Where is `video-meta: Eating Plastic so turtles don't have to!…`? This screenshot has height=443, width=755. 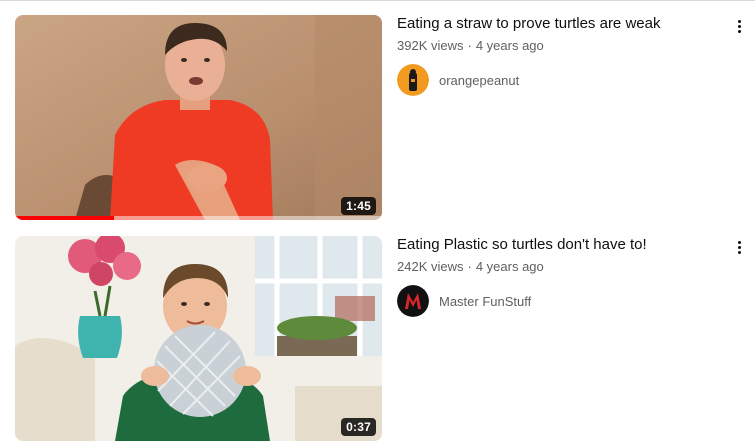 video-meta: Eating Plastic so turtles don't have to!… is located at coordinates (557, 255).